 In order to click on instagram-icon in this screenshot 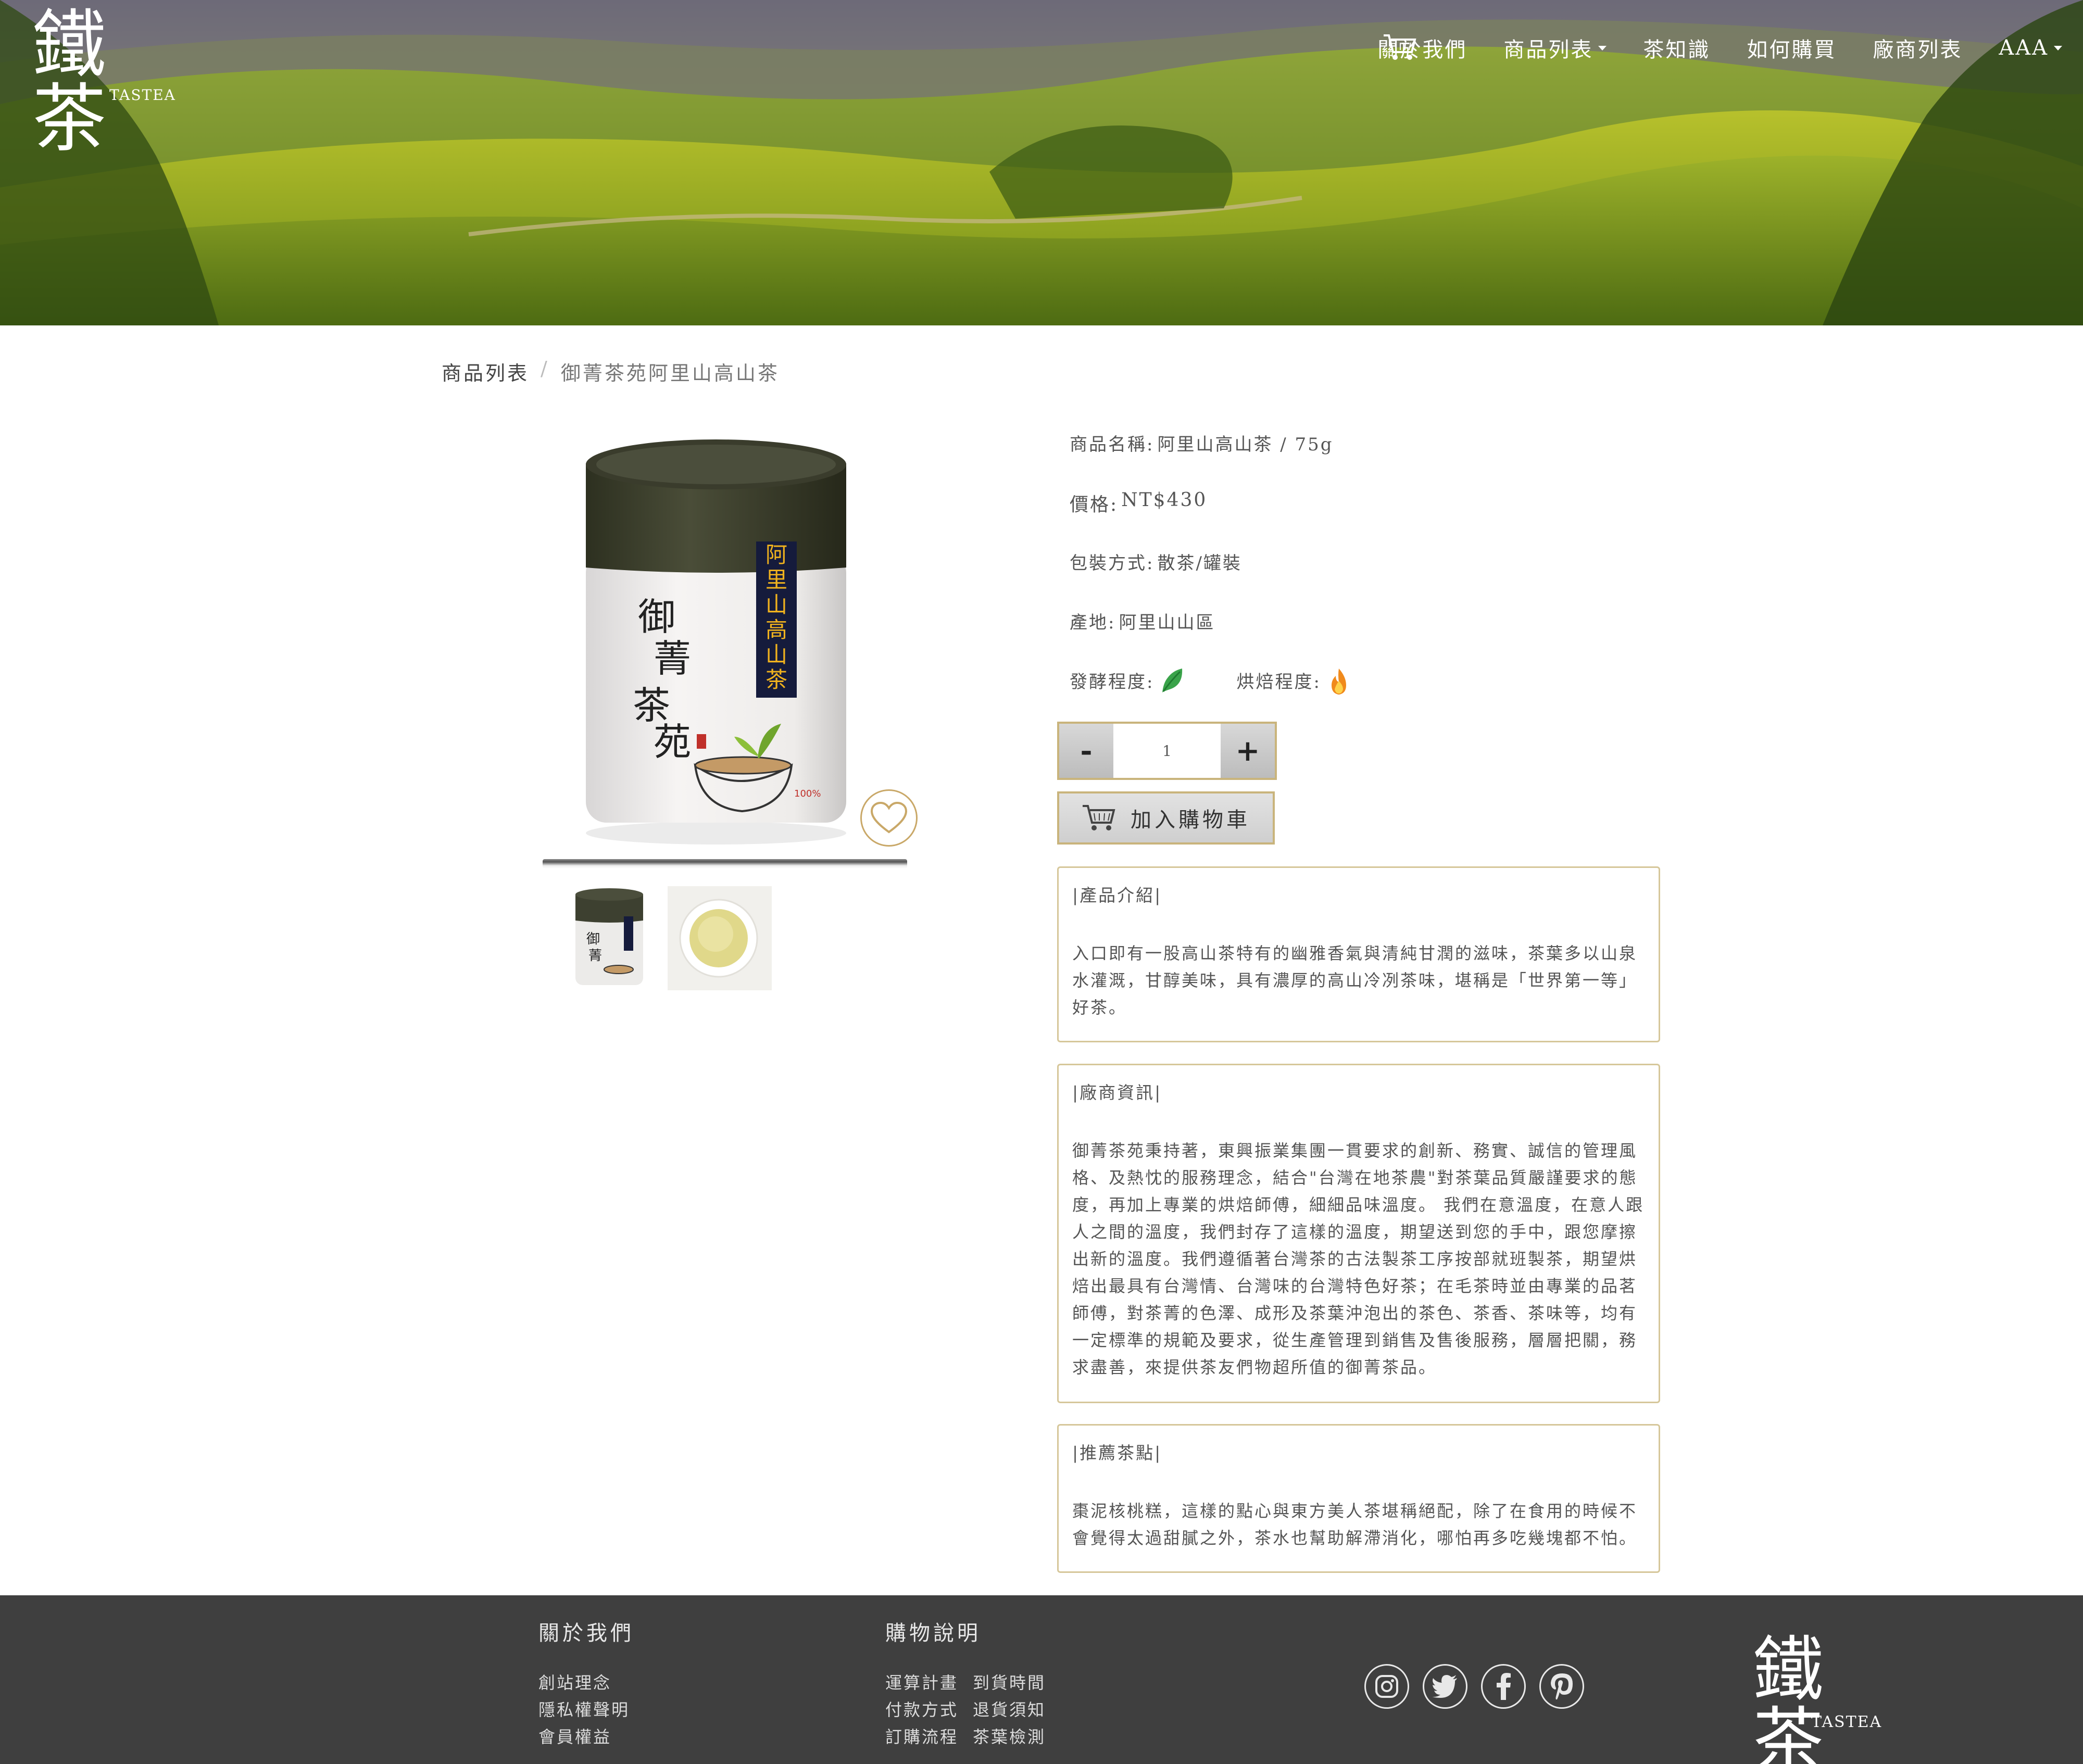, I will do `click(1387, 1687)`.